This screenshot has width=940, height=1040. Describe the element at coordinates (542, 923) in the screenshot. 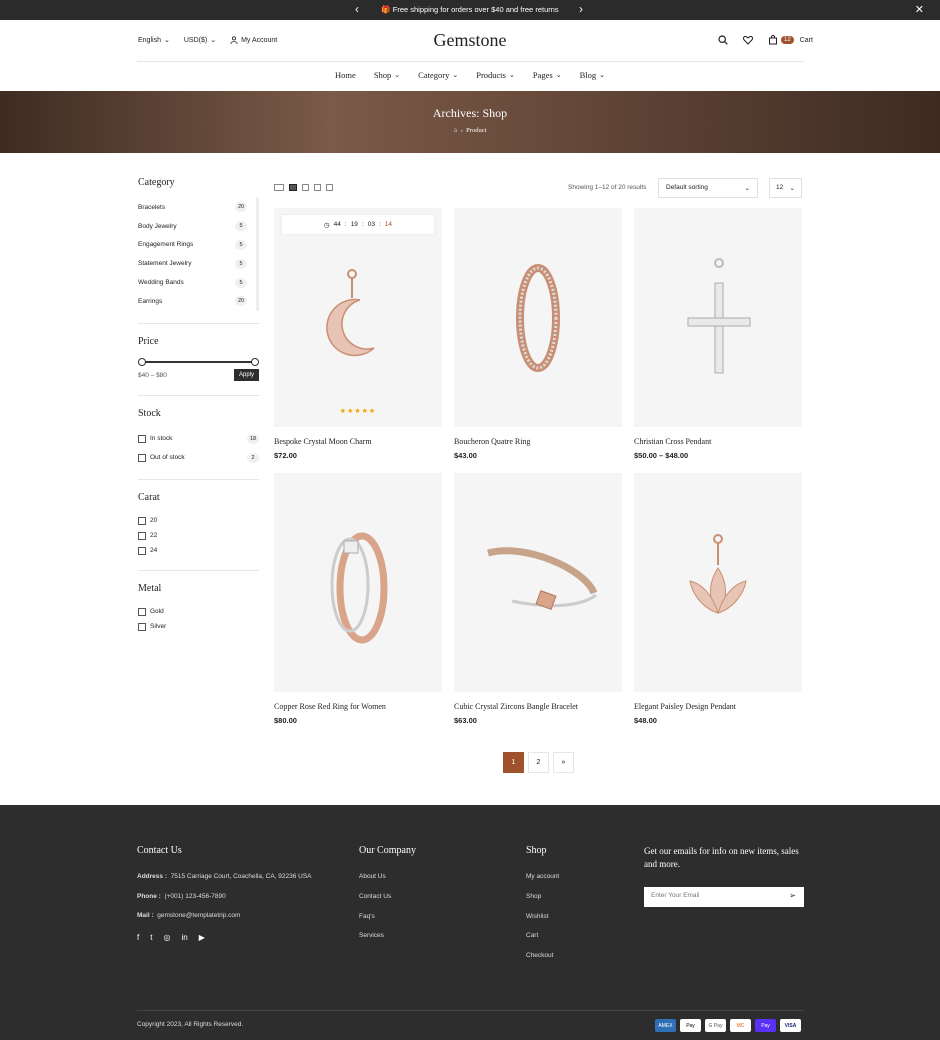

I see `footer-shop-link: Wishlist` at that location.